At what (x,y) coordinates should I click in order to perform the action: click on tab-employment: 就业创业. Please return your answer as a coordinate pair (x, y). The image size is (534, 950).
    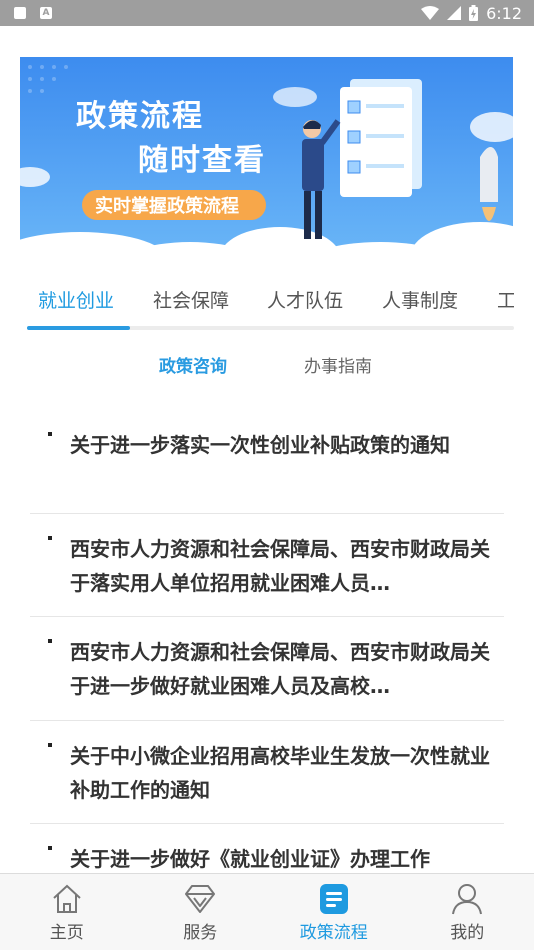
    Looking at the image, I should click on (76, 299).